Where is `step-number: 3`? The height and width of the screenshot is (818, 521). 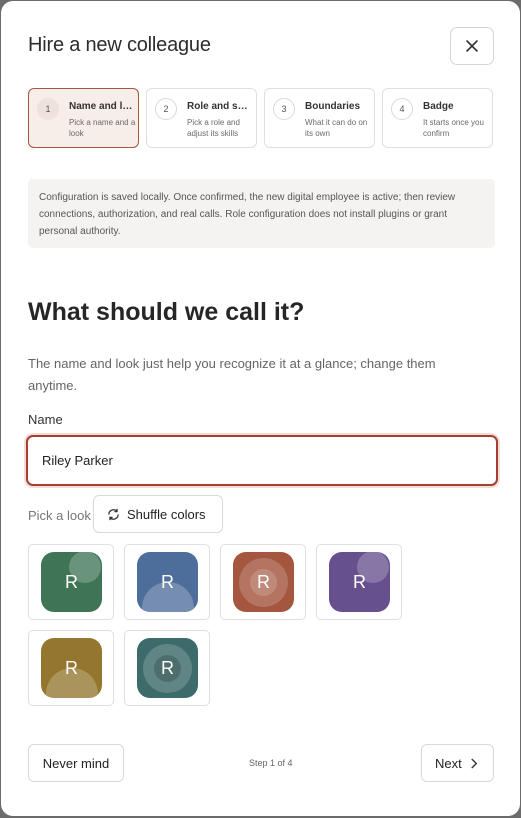
step-number: 3 is located at coordinates (284, 109).